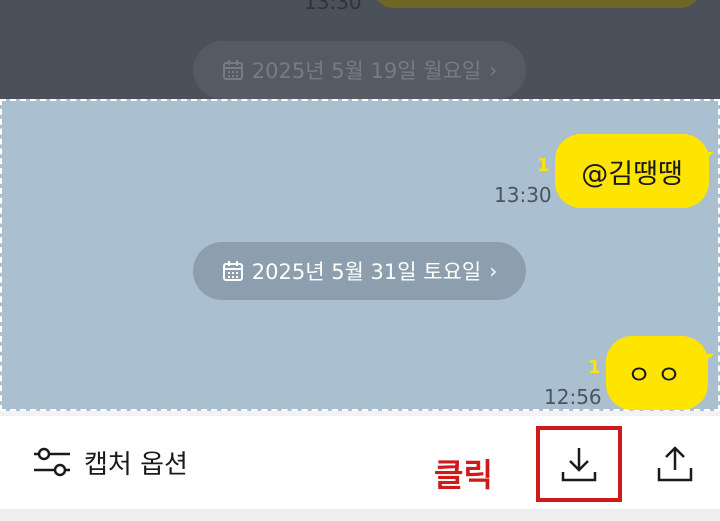  What do you see at coordinates (333, 7) in the screenshot?
I see `previous-message-time: 13:30` at bounding box center [333, 7].